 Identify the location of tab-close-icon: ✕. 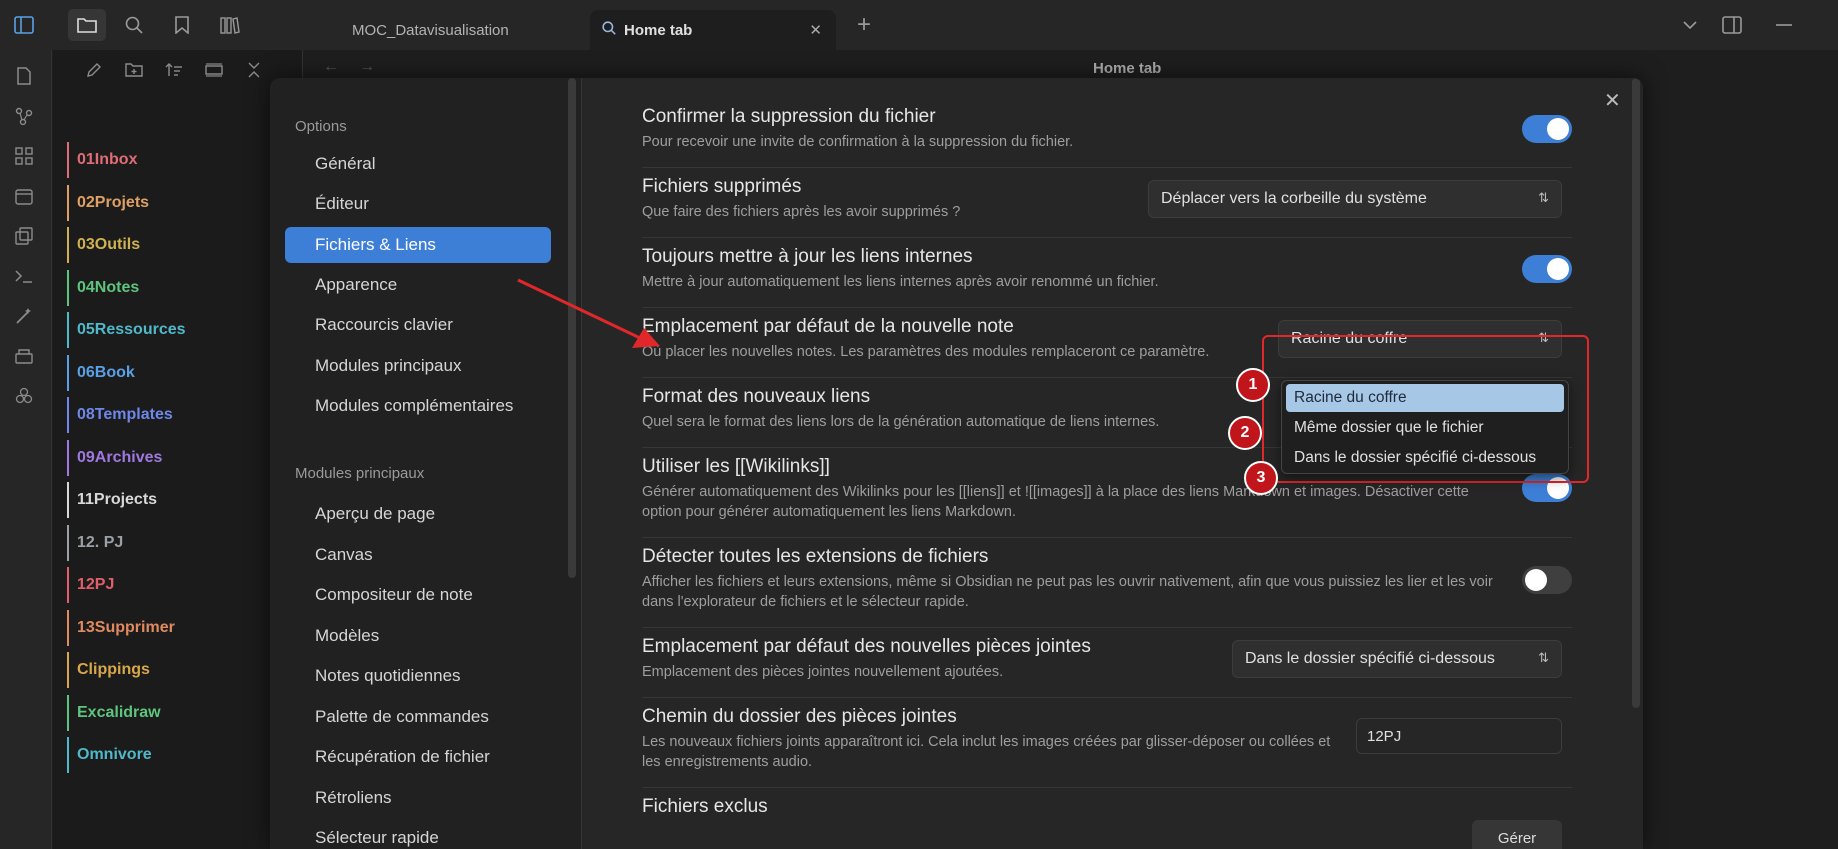
(815, 30).